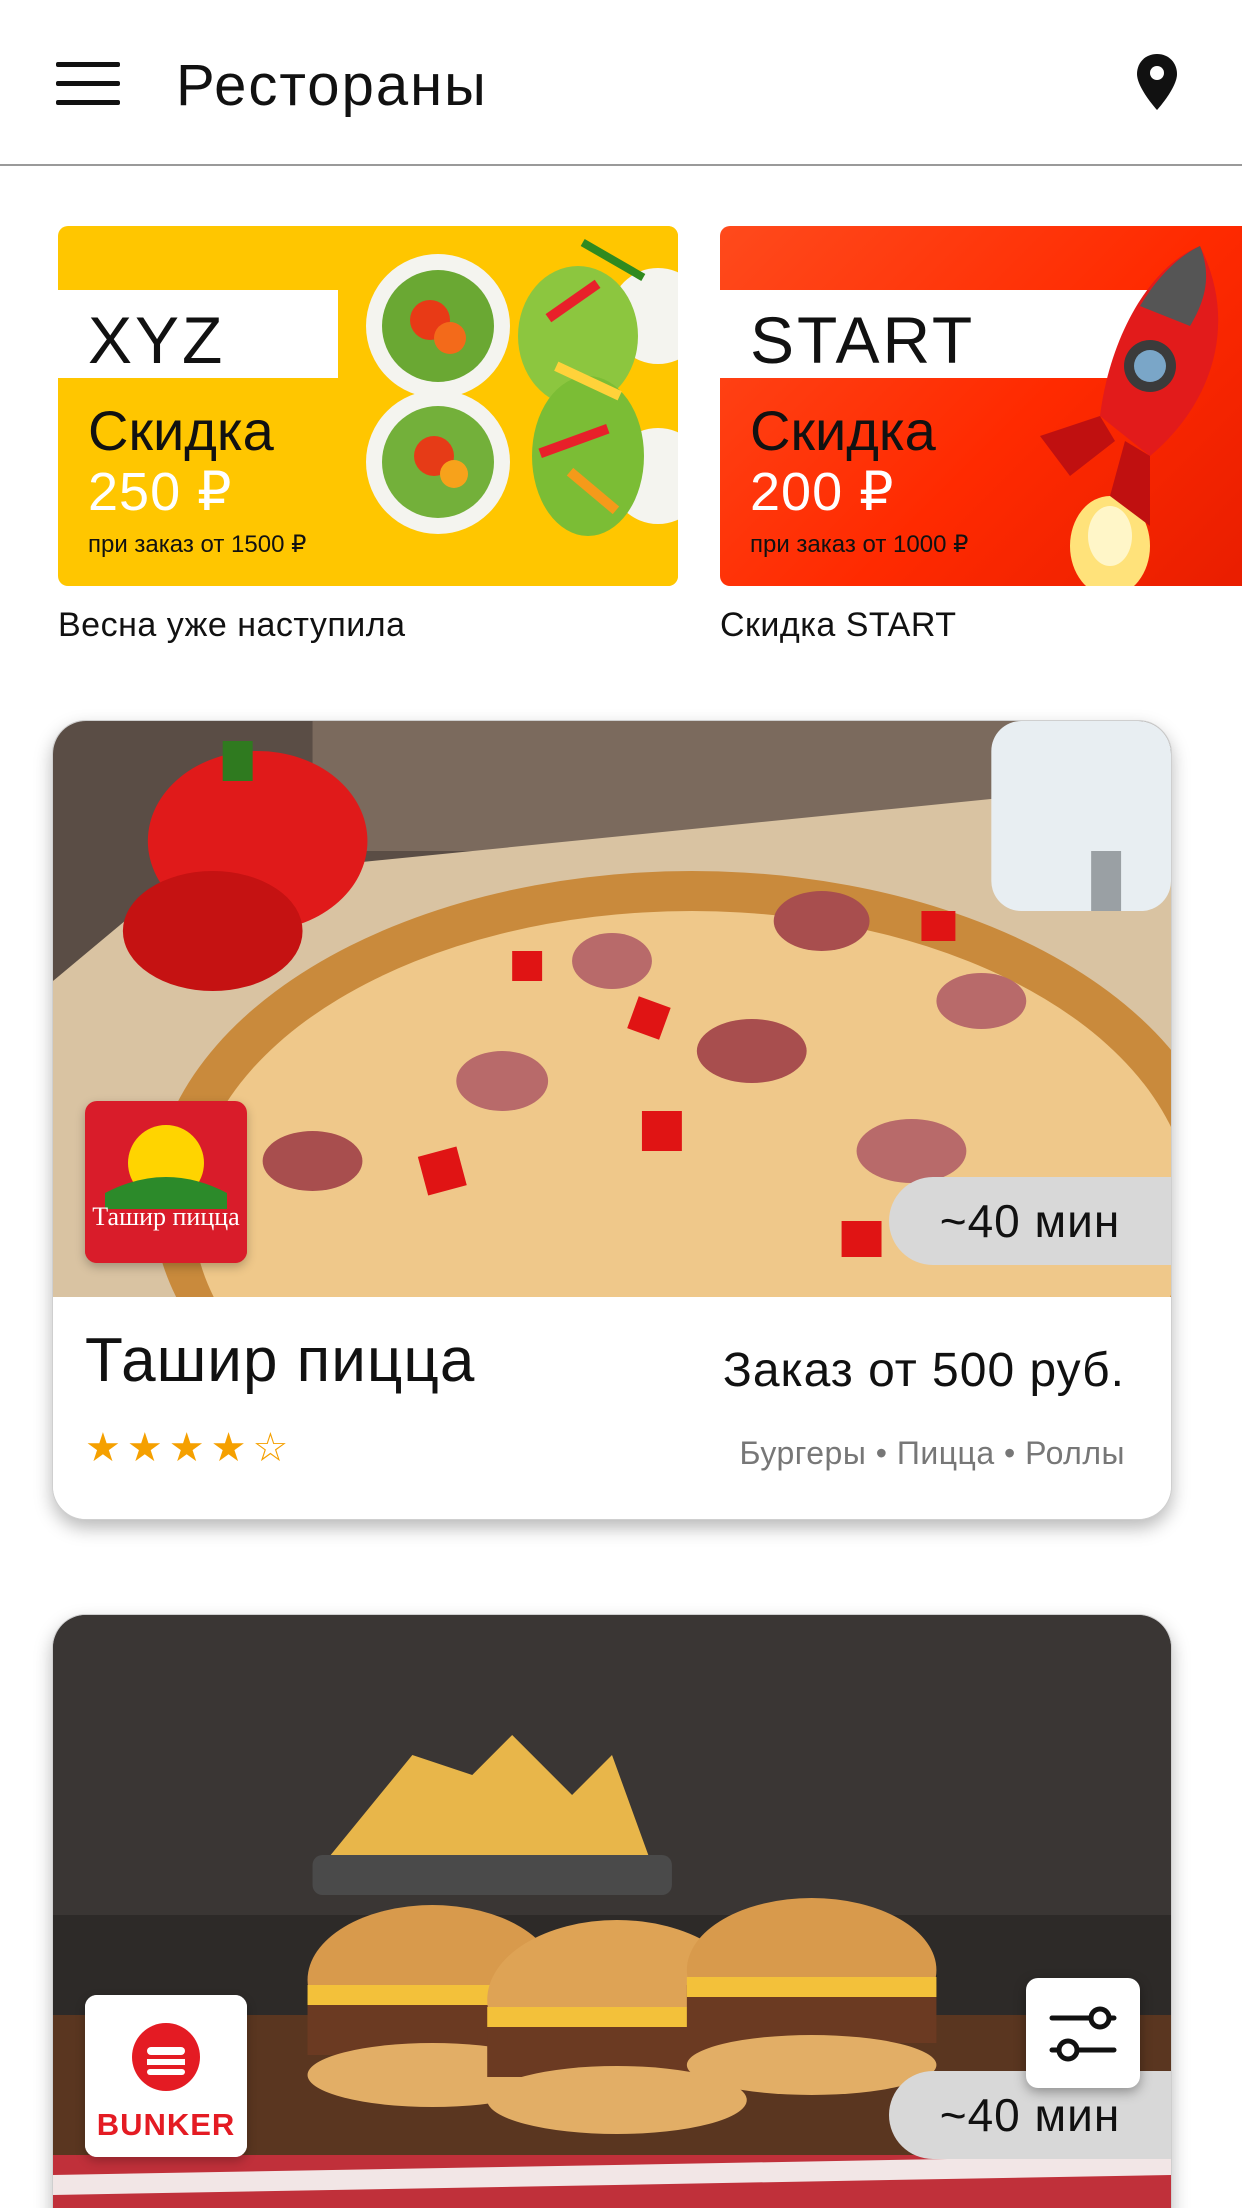 The height and width of the screenshot is (2208, 1242). Describe the element at coordinates (88, 84) in the screenshot. I see `hamburger-menu-icon` at that location.